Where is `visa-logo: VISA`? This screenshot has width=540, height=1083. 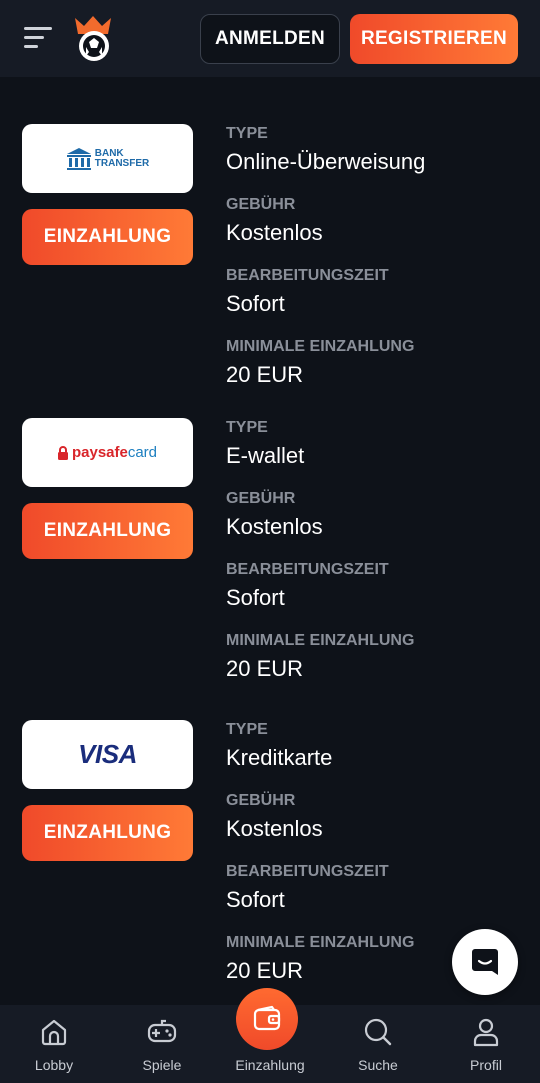
visa-logo: VISA is located at coordinates (107, 754).